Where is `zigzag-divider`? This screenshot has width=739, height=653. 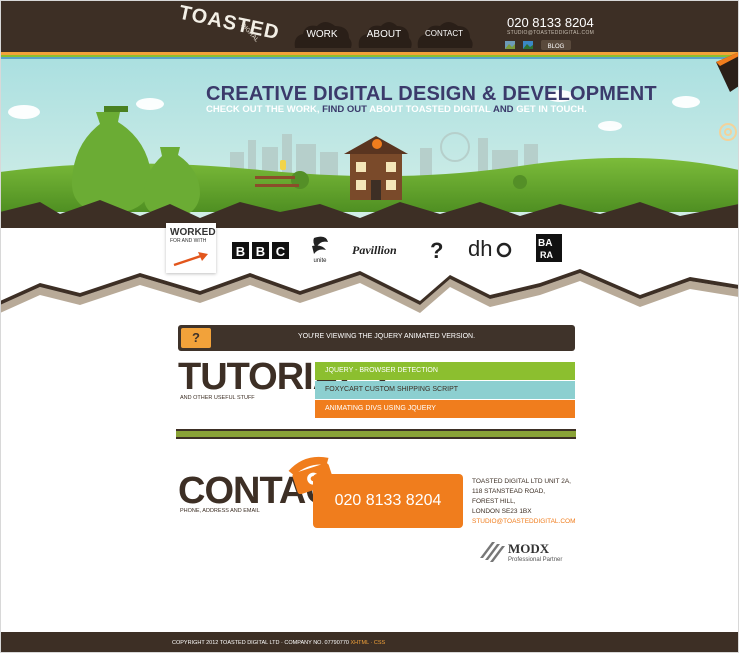 zigzag-divider is located at coordinates (369, 291).